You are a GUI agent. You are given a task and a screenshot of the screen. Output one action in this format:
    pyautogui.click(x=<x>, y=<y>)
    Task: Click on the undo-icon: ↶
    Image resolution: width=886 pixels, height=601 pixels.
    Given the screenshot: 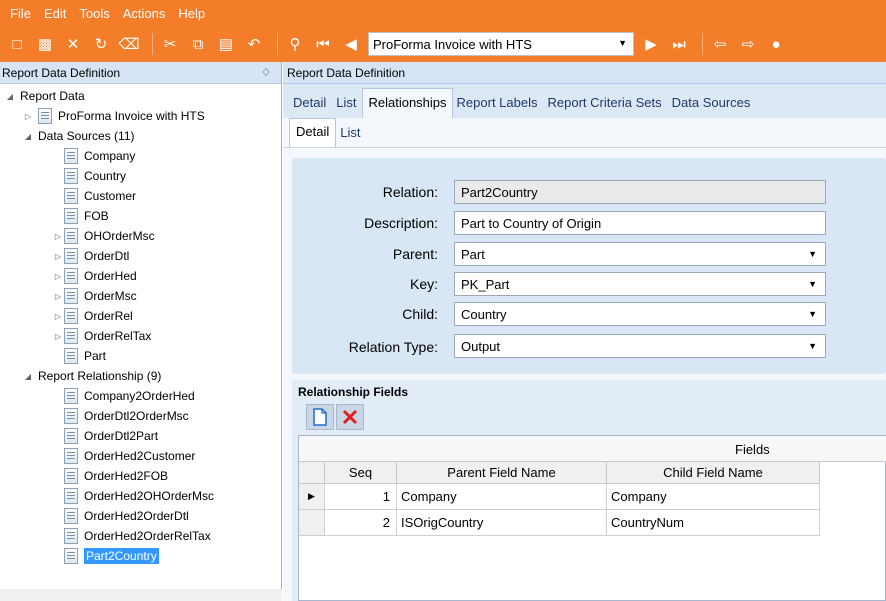 What is the action you would take?
    pyautogui.click(x=254, y=44)
    